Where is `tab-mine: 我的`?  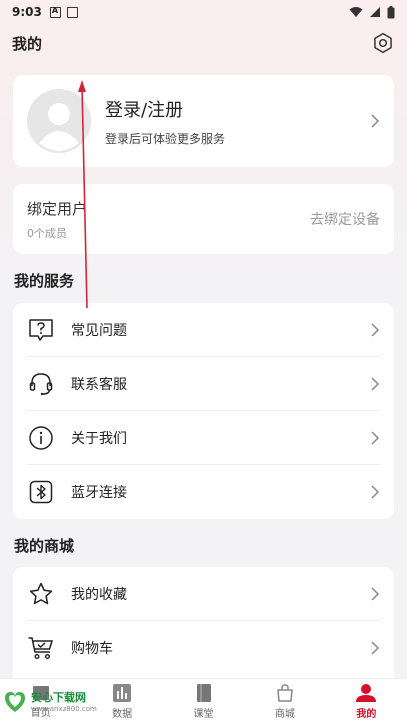 tab-mine: 我的 is located at coordinates (366, 701).